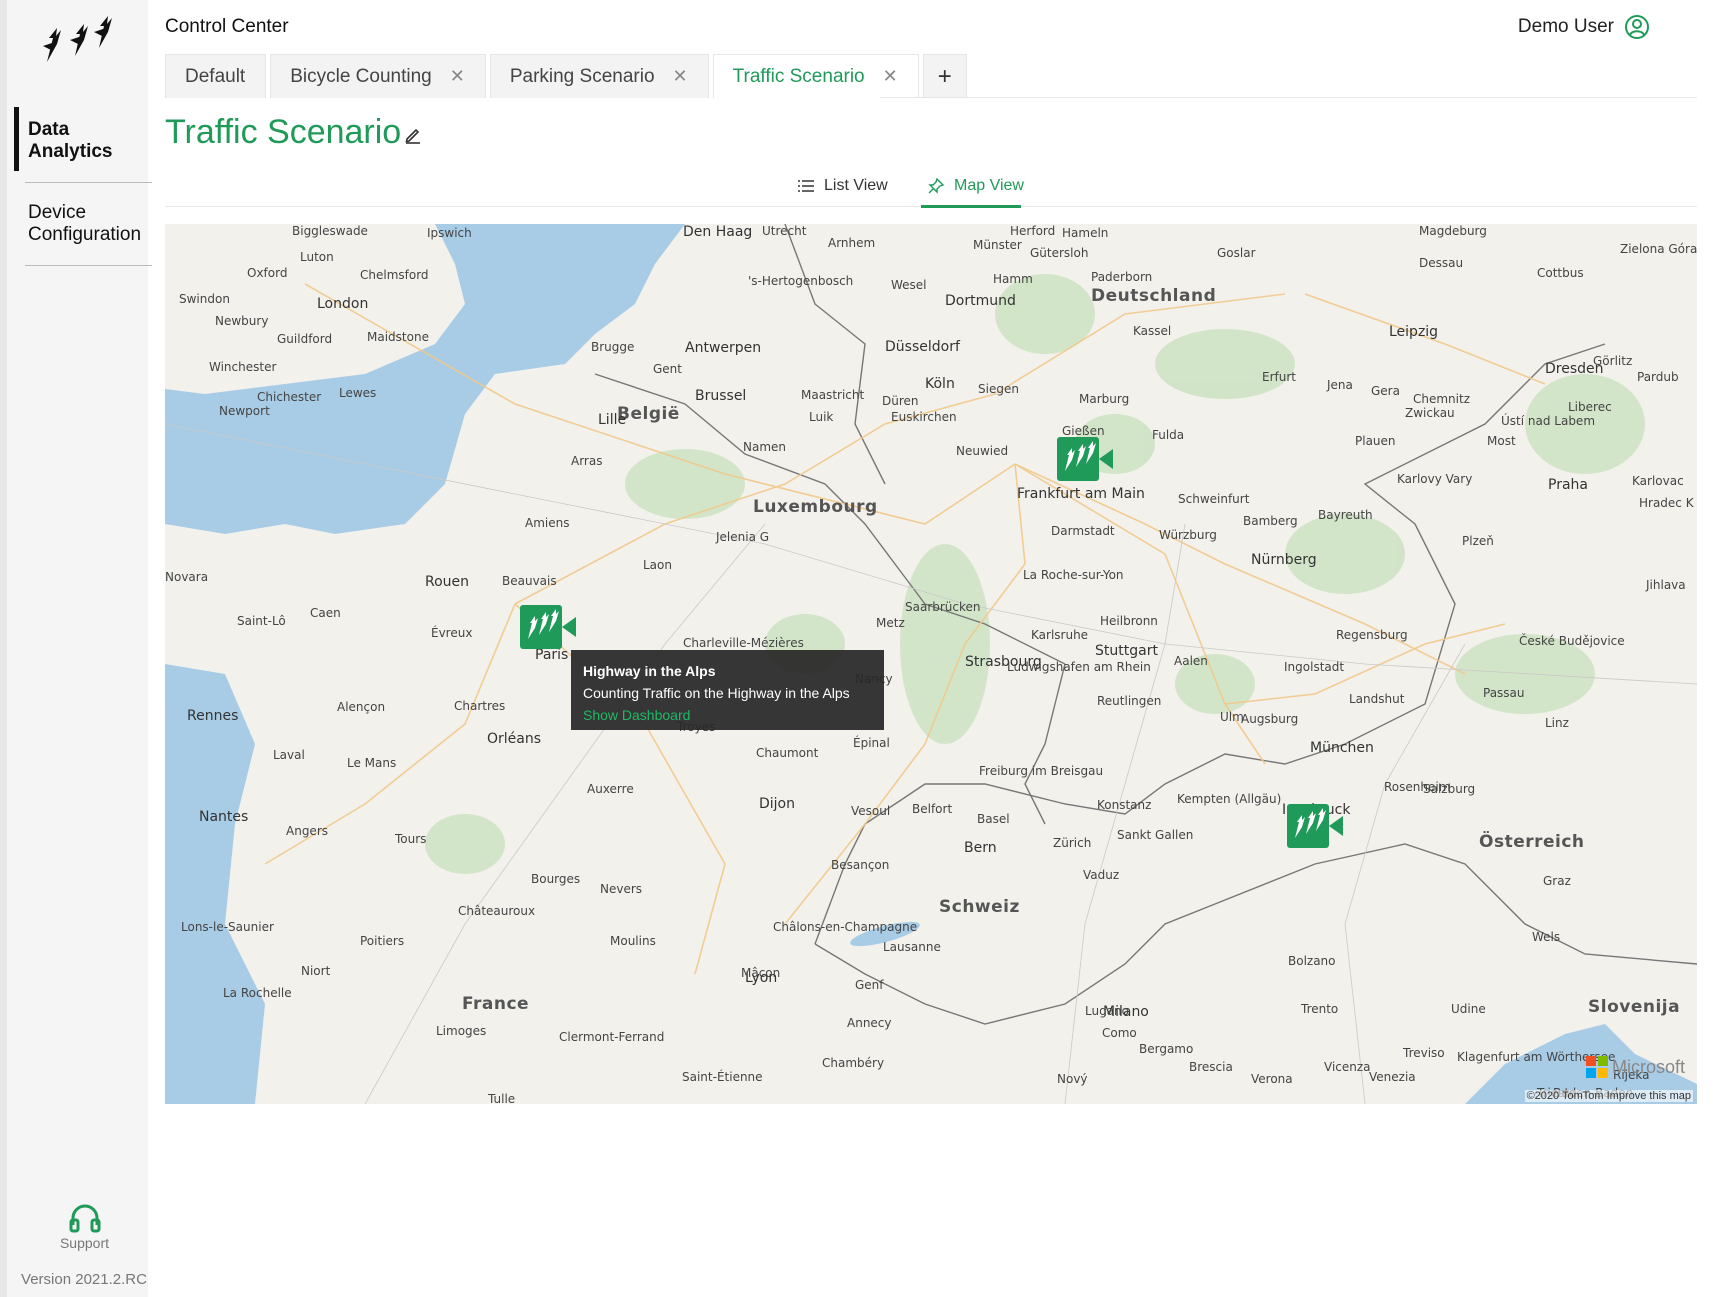 The height and width of the screenshot is (1297, 1725). What do you see at coordinates (845, 927) in the screenshot?
I see `map-label-town: Châlons-en-Champagne` at bounding box center [845, 927].